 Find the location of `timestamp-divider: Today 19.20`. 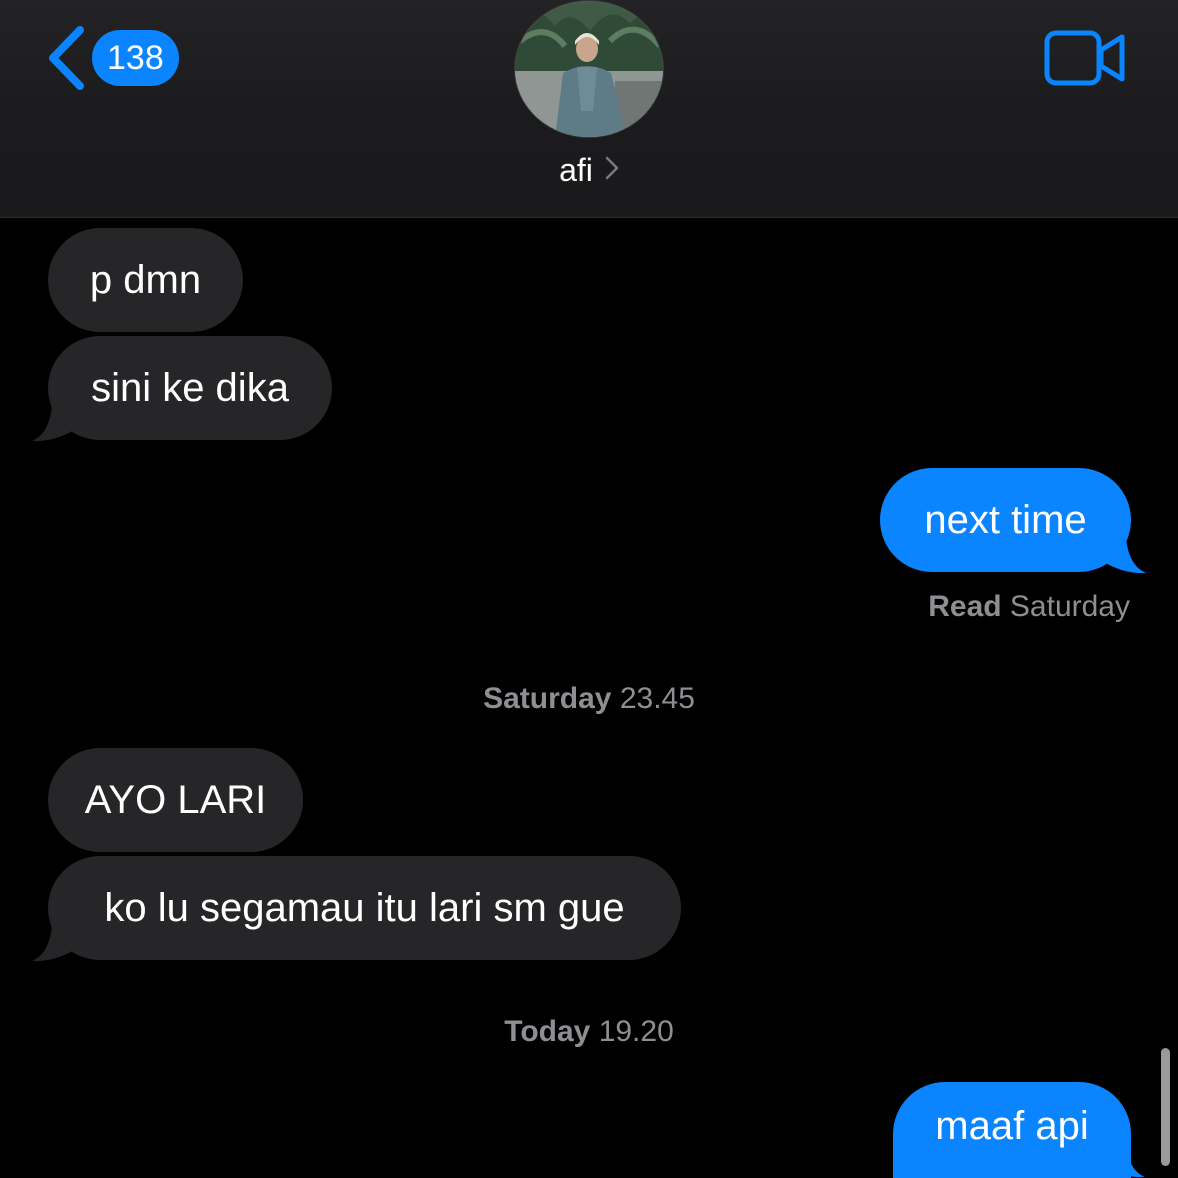

timestamp-divider: Today 19.20 is located at coordinates (589, 1032).